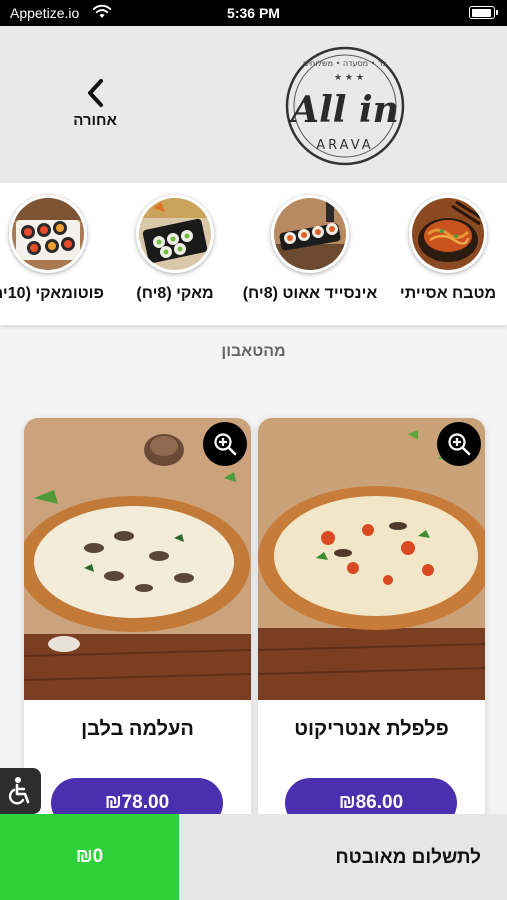 The image size is (507, 900). Describe the element at coordinates (483, 12) in the screenshot. I see `battery-icon` at that location.